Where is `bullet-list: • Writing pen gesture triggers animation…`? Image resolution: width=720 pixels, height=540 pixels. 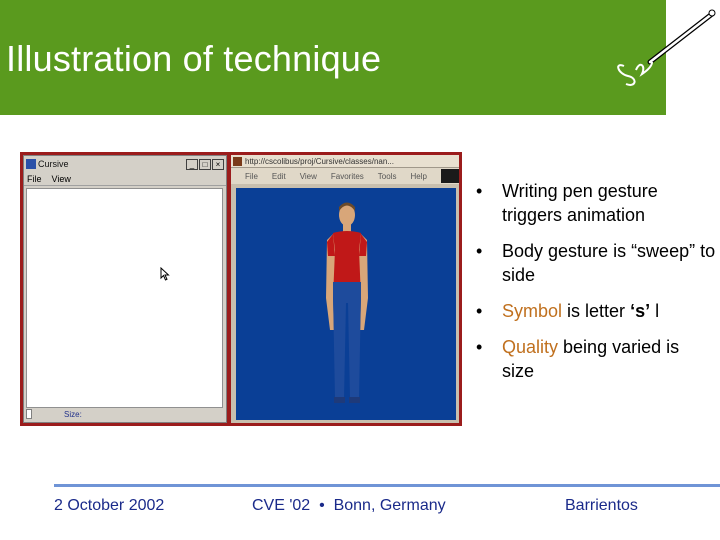
bullet-list: • Writing pen gesture triggers animation… is located at coordinates (596, 287).